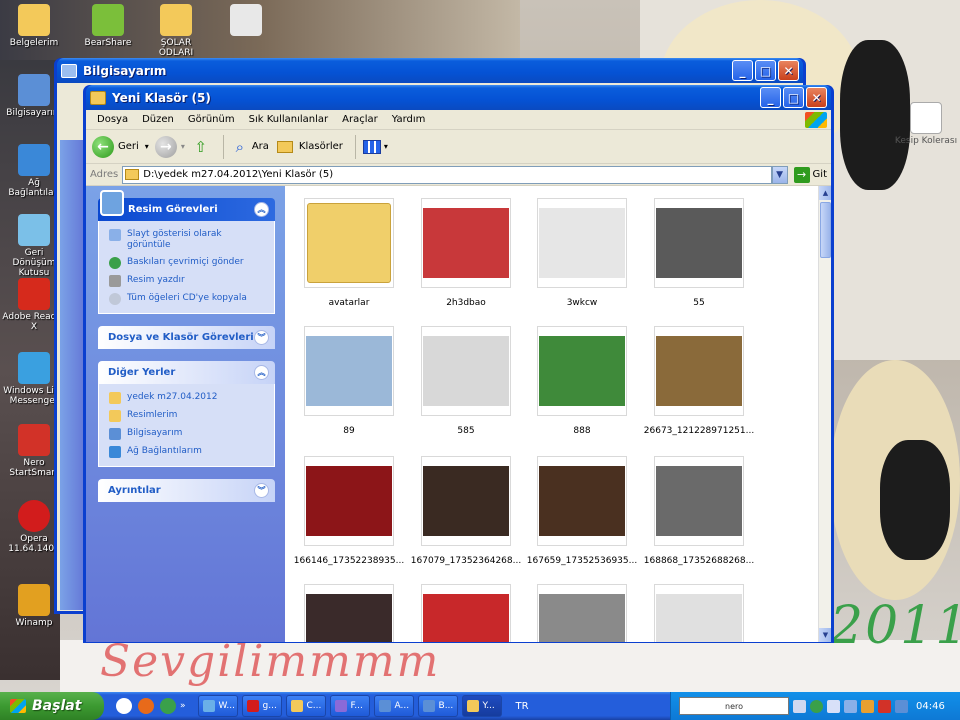 This screenshot has width=960, height=720. Describe the element at coordinates (309, 147) in the screenshot. I see `folders-button: Klasörler` at that location.